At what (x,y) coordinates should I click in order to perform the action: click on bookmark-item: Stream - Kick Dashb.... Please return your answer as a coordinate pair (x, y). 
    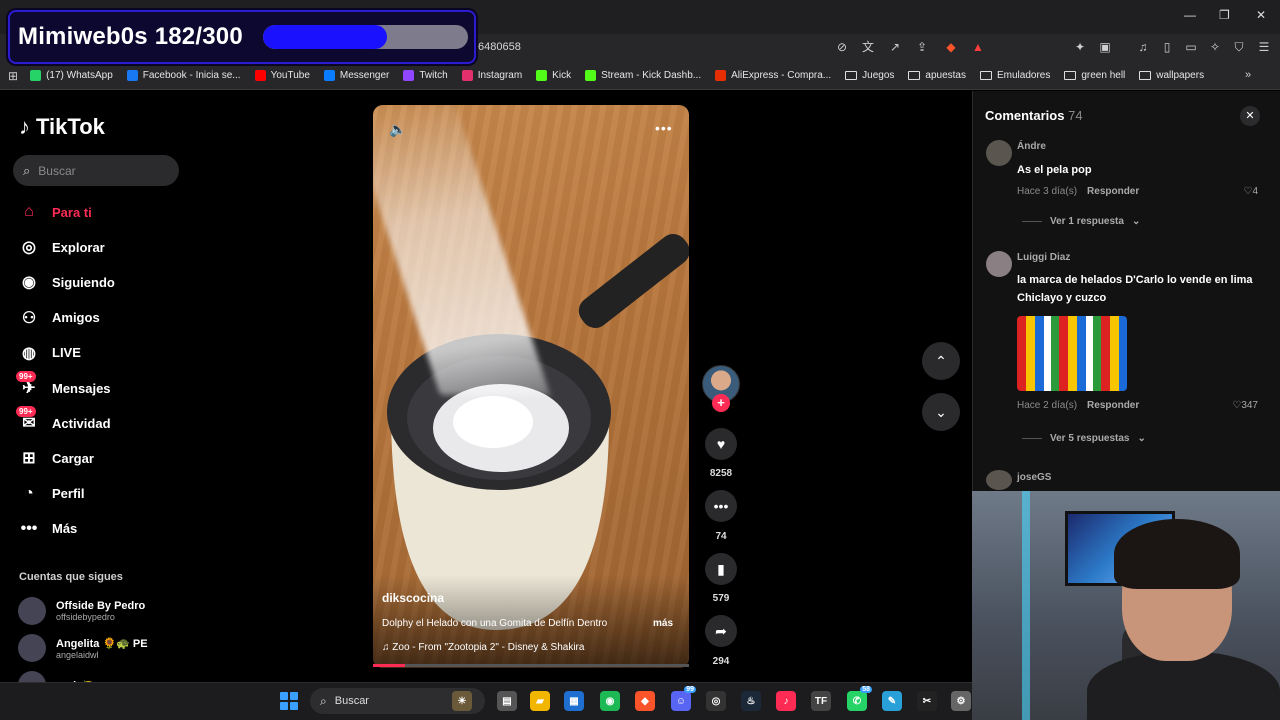
    Looking at the image, I should click on (643, 75).